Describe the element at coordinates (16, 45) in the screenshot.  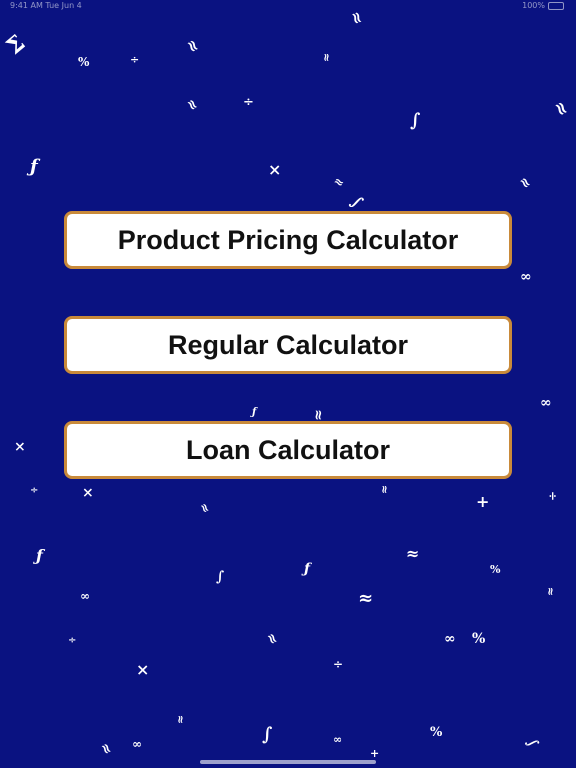
I see `math-symbol: Σ` at that location.